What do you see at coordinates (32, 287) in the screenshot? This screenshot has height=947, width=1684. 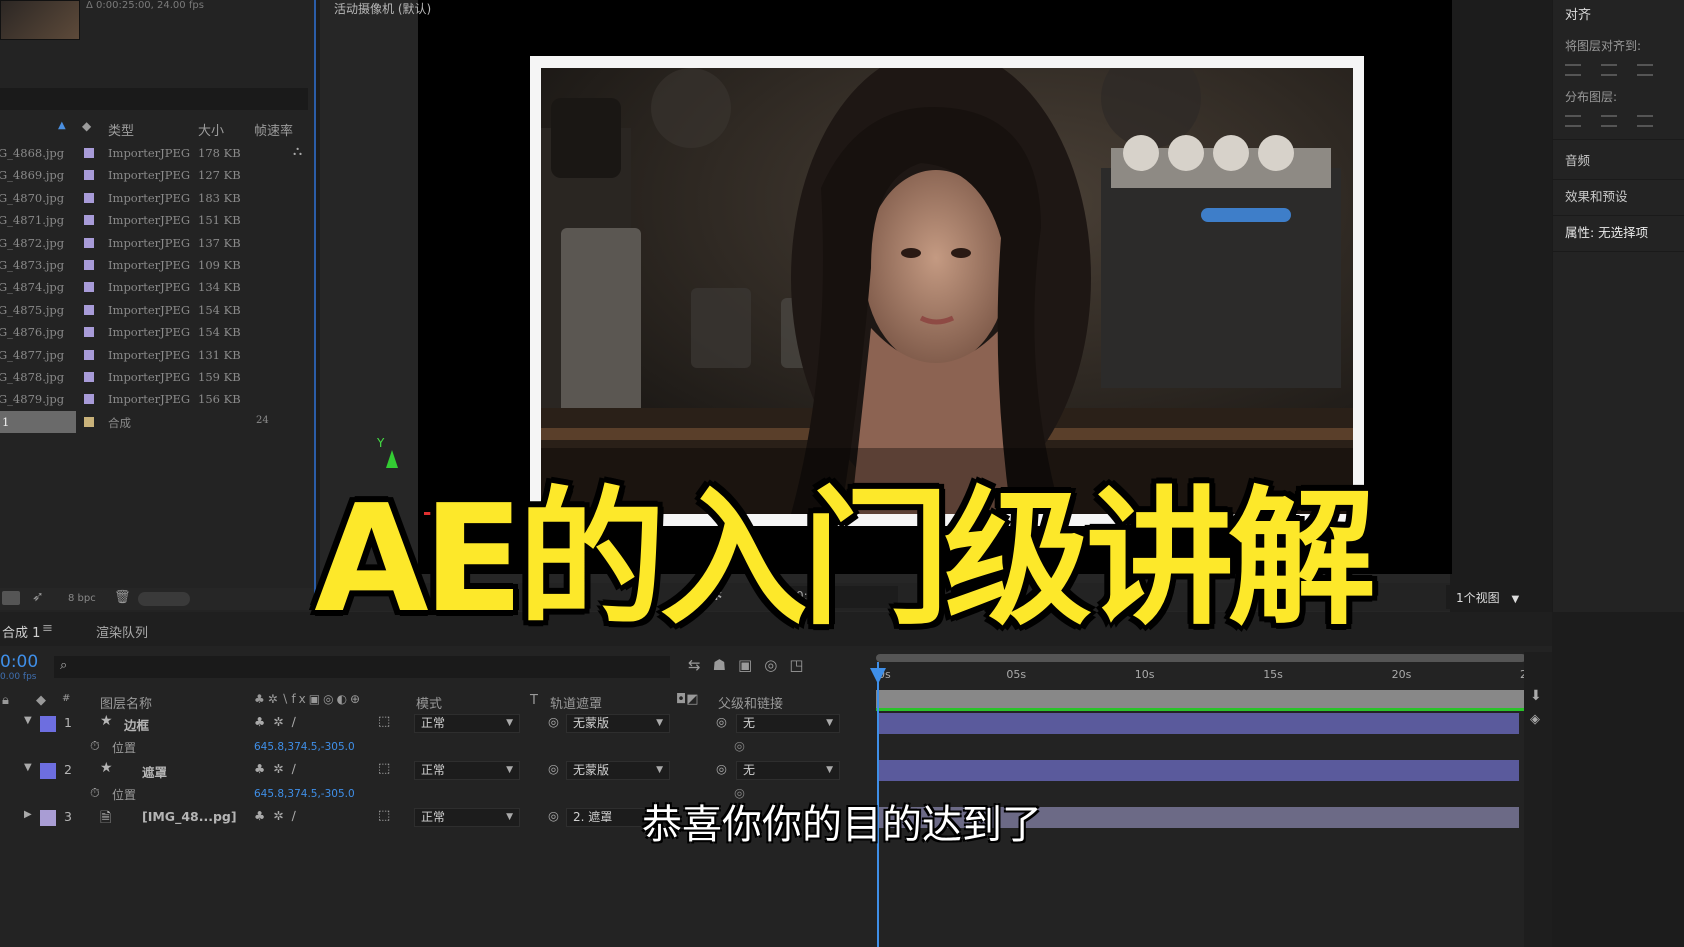 I see `file-name: G_4874.jpg` at bounding box center [32, 287].